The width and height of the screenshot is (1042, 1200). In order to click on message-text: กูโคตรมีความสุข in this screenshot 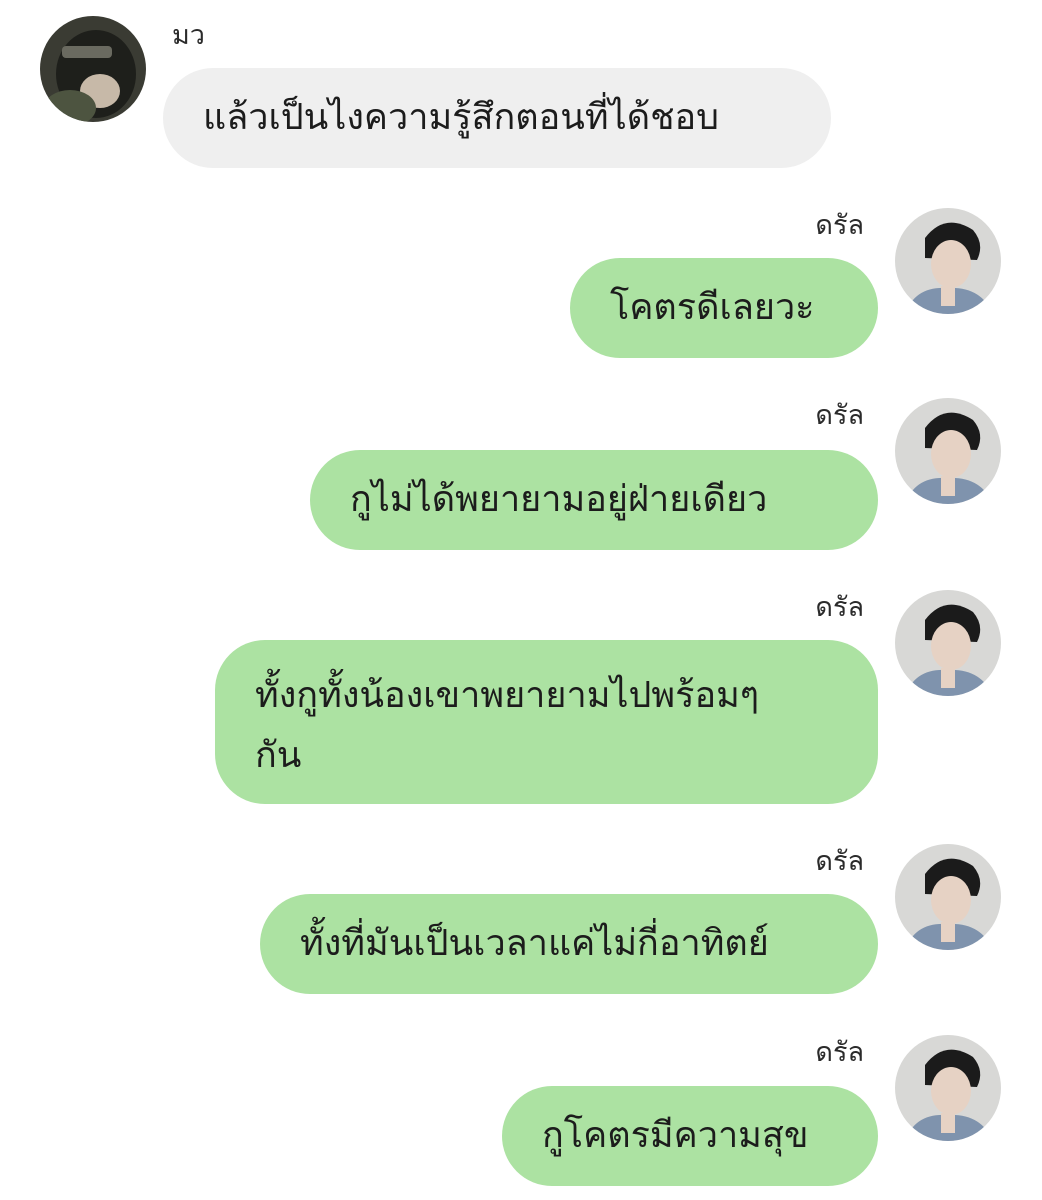, I will do `click(675, 1135)`.